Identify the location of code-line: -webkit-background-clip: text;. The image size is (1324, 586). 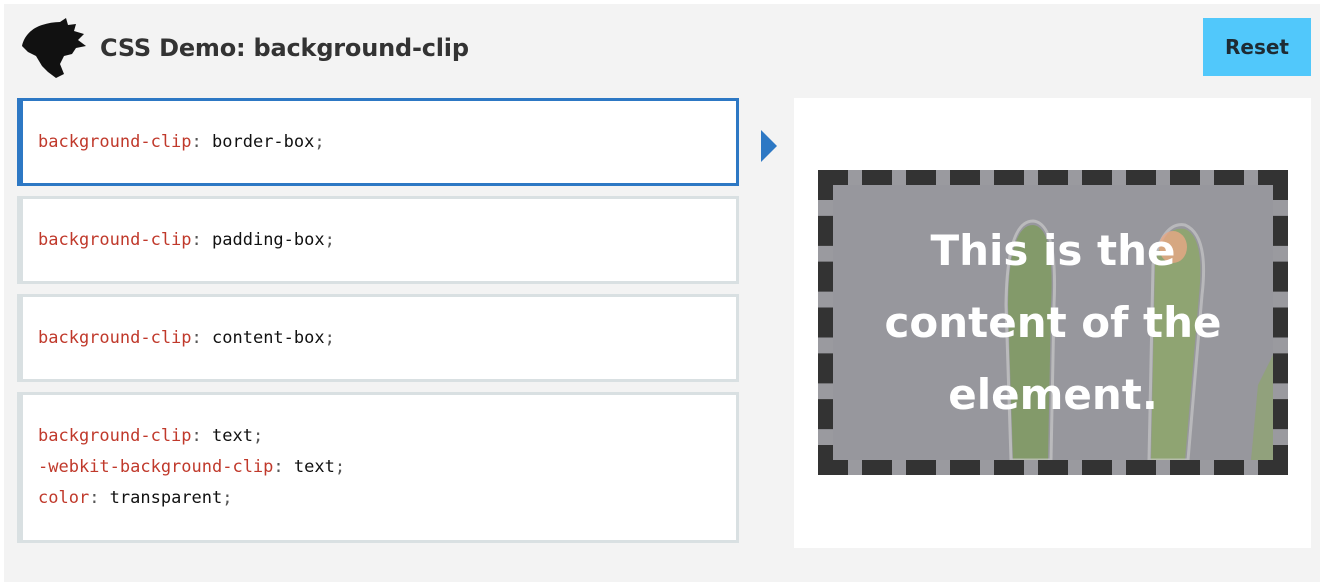
(192, 467).